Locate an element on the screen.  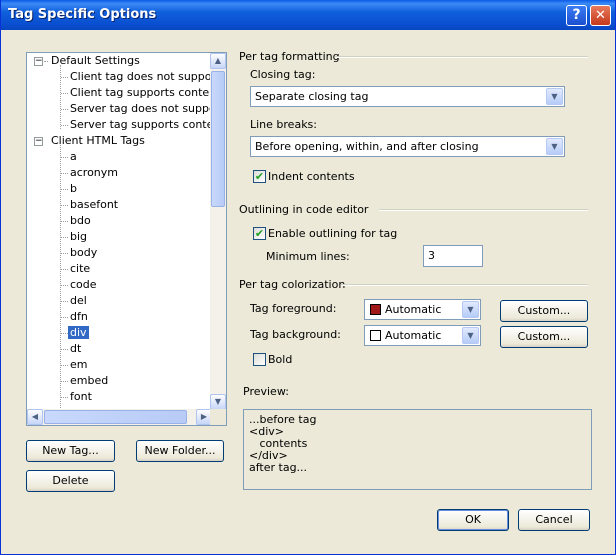
tree-node-cite: cite is located at coordinates (80, 269).